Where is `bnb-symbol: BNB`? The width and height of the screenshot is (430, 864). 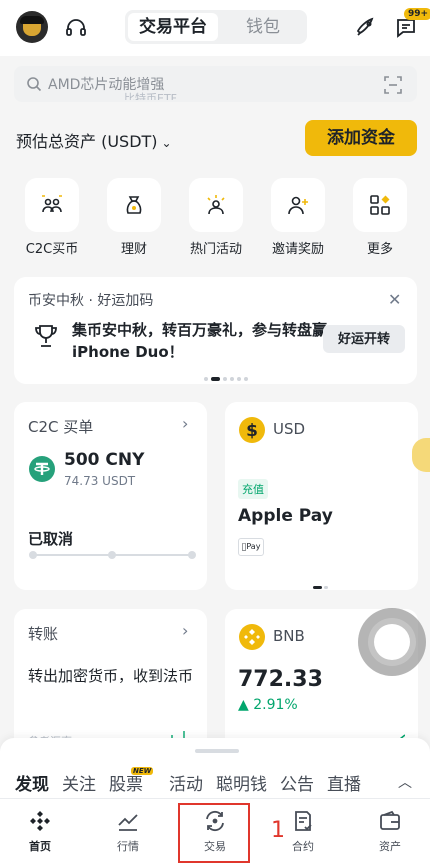
bnb-symbol: BNB is located at coordinates (289, 636).